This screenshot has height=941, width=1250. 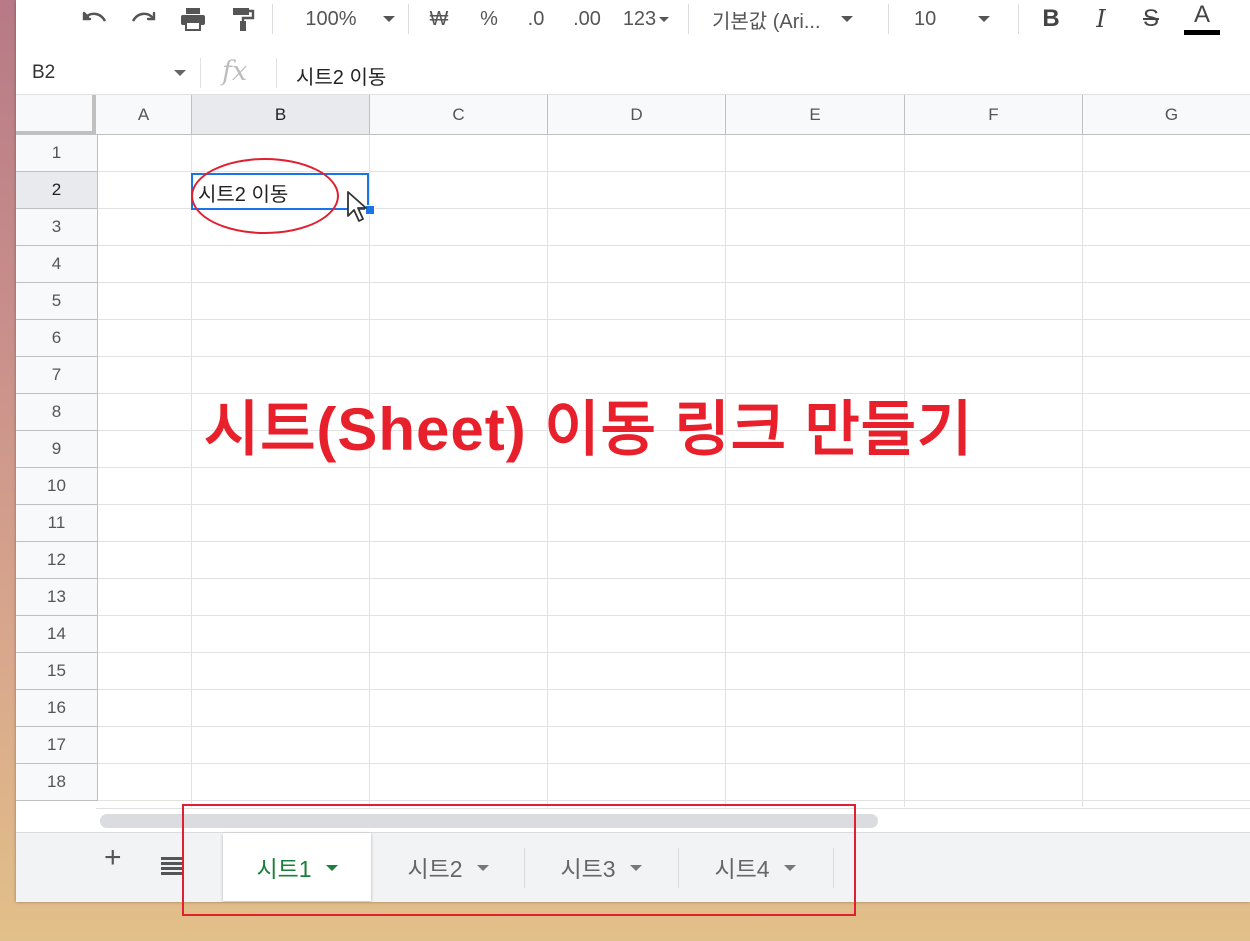 What do you see at coordinates (57, 338) in the screenshot?
I see `row-header-6: 6` at bounding box center [57, 338].